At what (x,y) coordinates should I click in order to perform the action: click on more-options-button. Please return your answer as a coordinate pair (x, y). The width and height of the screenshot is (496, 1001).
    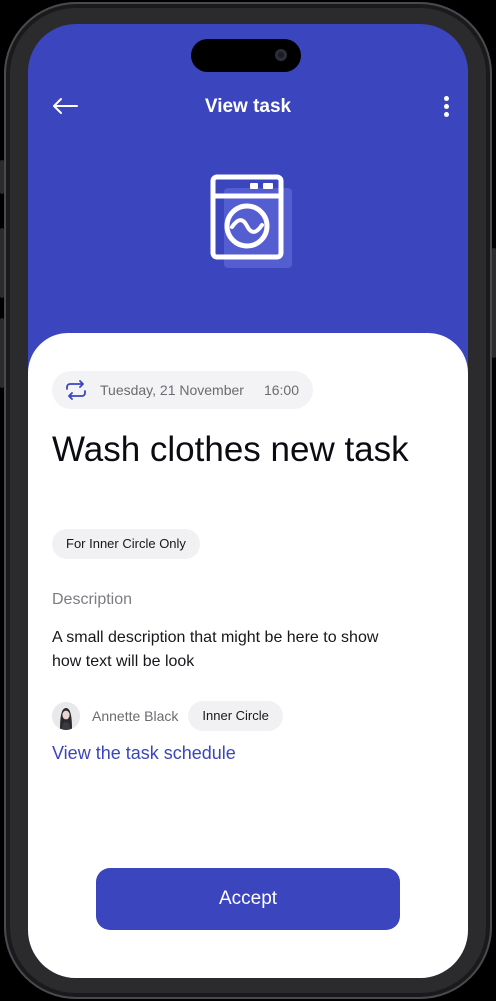
    Looking at the image, I should click on (446, 106).